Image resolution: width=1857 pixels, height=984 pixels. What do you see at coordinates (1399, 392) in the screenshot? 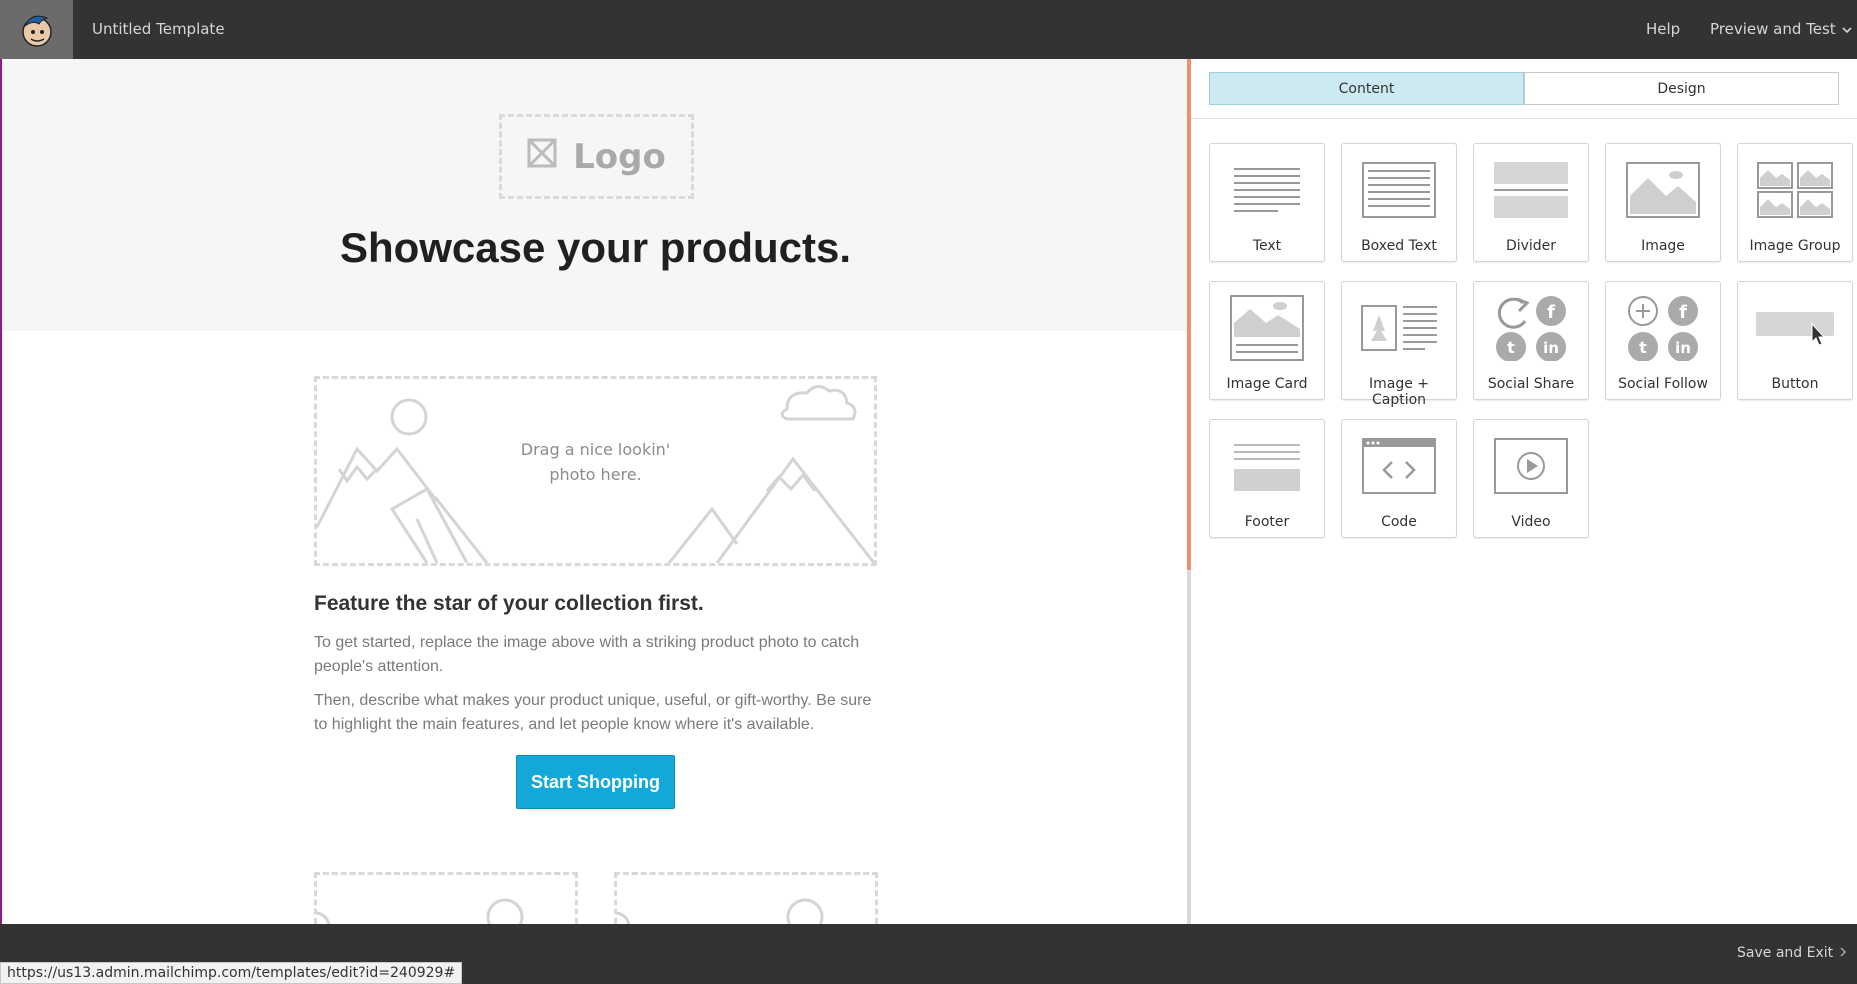
I see `block-label: Image + Caption` at bounding box center [1399, 392].